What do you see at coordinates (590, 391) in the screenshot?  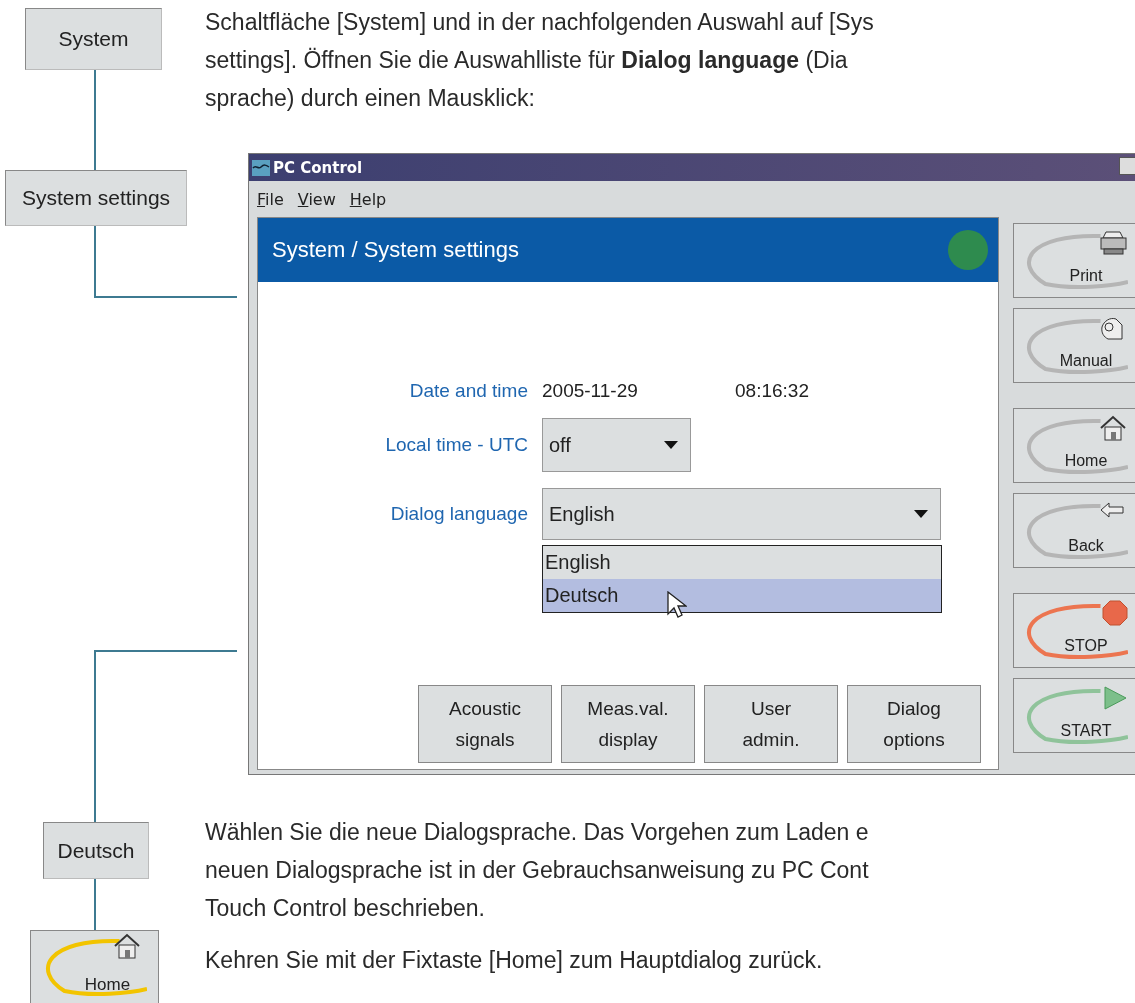 I see `field-value: 2005-11-29` at bounding box center [590, 391].